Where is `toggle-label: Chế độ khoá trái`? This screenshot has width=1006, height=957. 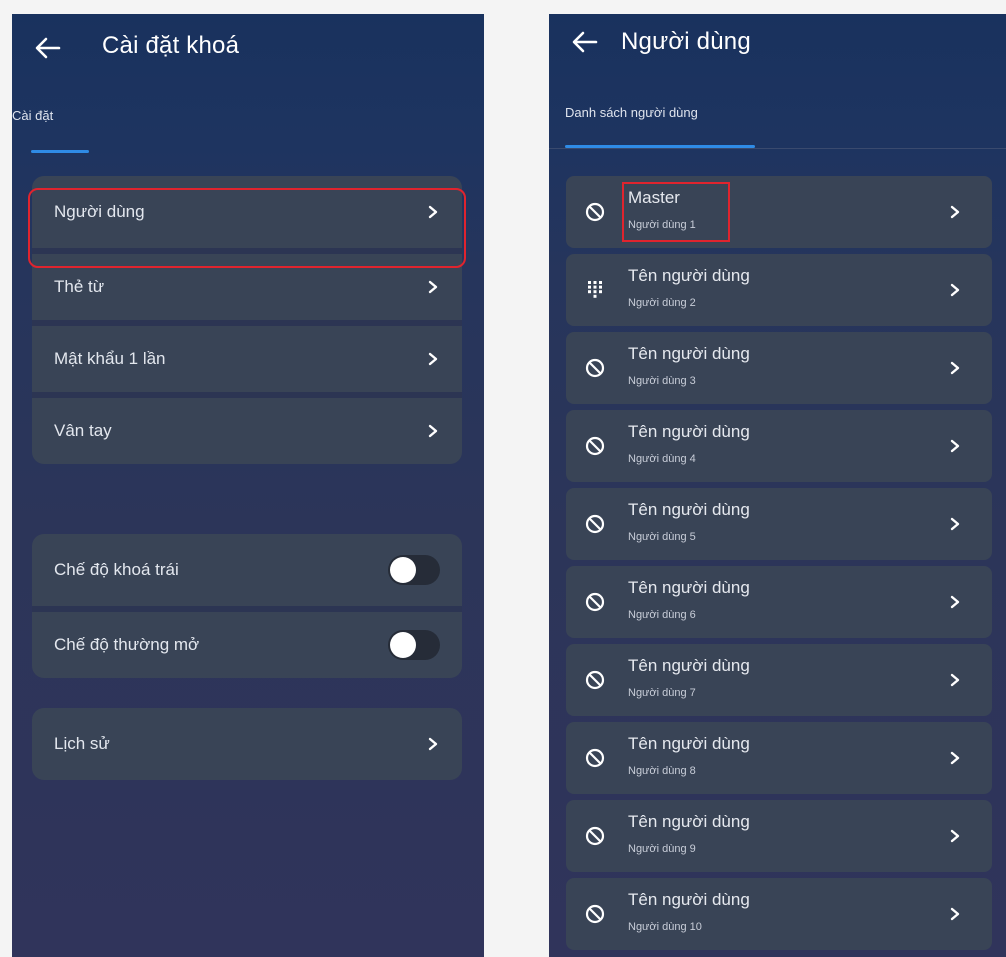
toggle-label: Chế độ khoá trái is located at coordinates (116, 569).